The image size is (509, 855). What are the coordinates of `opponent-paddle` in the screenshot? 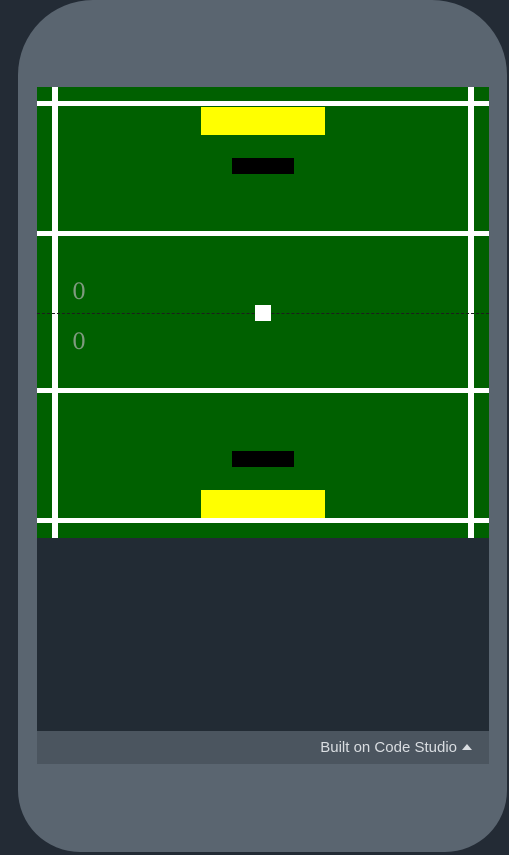 It's located at (263, 166).